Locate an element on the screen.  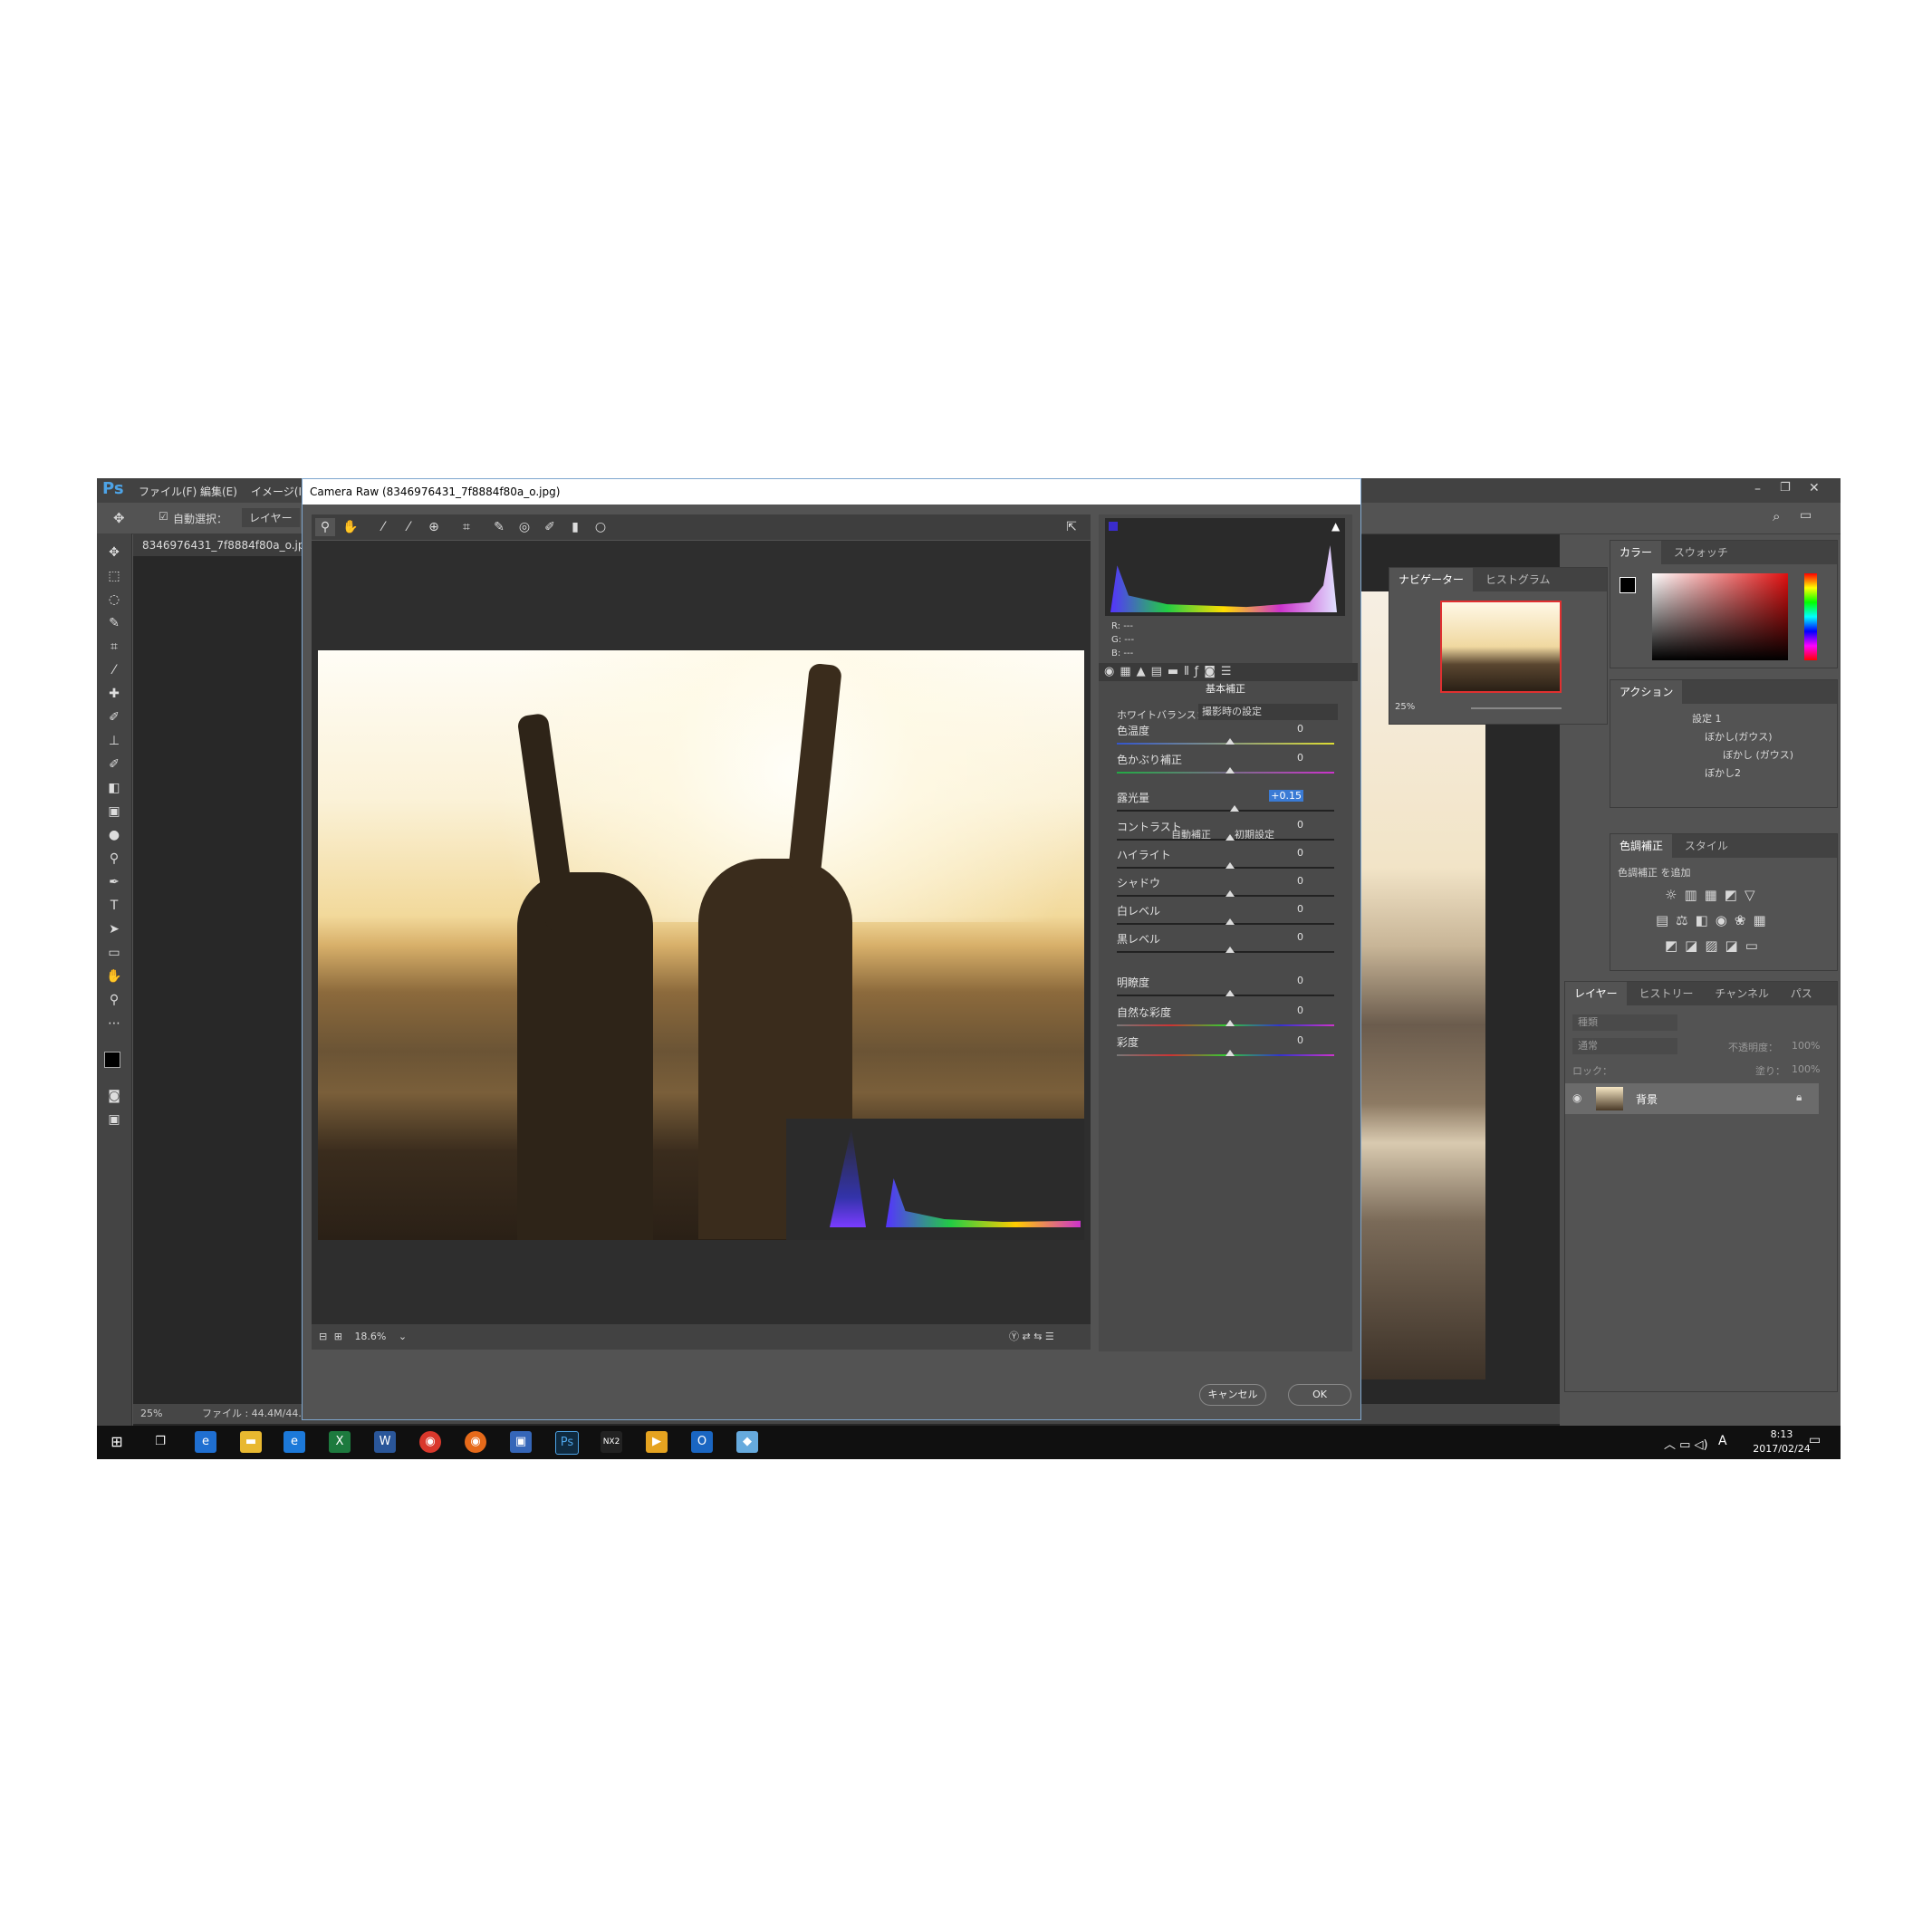
ok-button: OK is located at coordinates (1319, 1395).